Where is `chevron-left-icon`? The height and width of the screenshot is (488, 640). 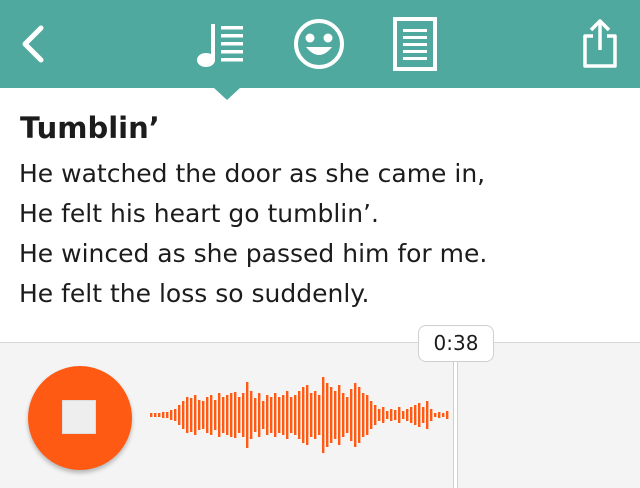
chevron-left-icon is located at coordinates (33, 44).